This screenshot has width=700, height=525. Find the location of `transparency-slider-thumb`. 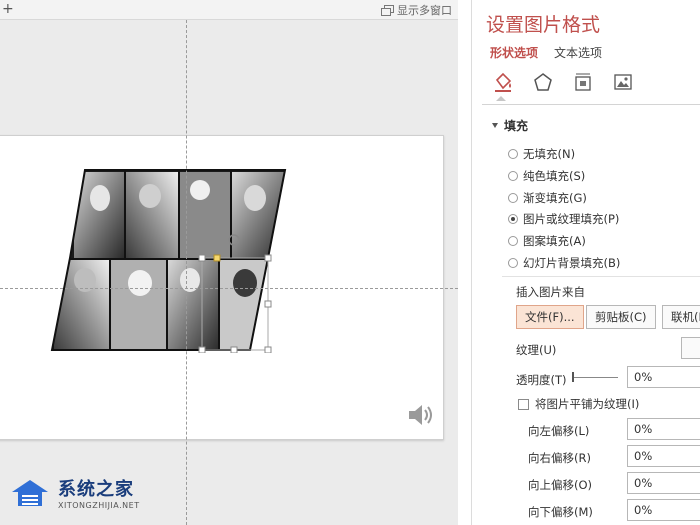

transparency-slider-thumb is located at coordinates (573, 377).